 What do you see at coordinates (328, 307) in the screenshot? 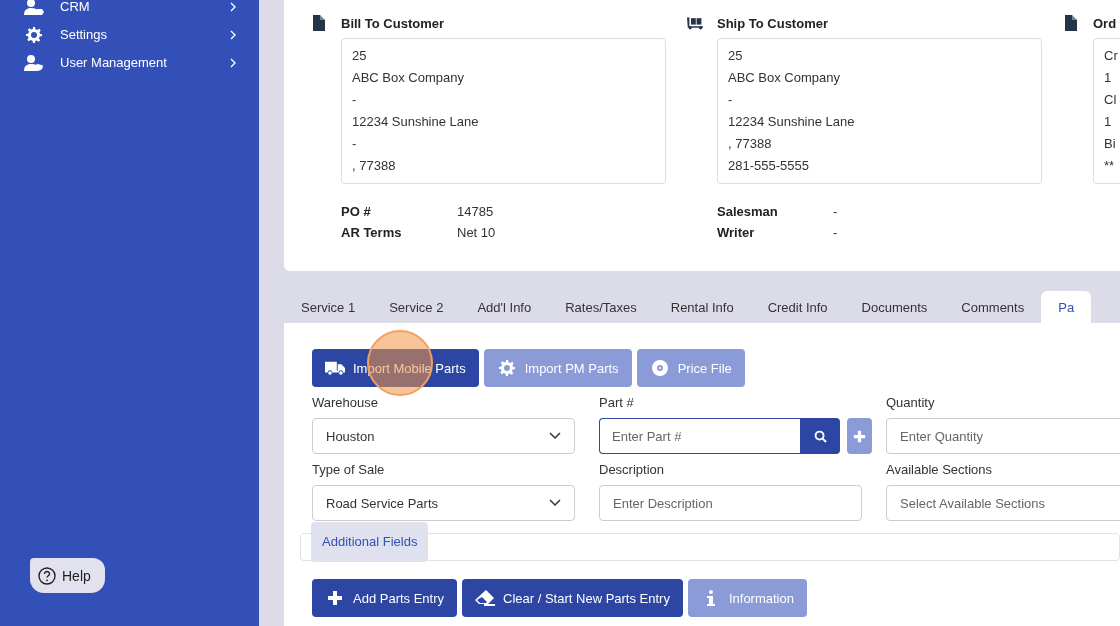
I see `tab: Service 1` at bounding box center [328, 307].